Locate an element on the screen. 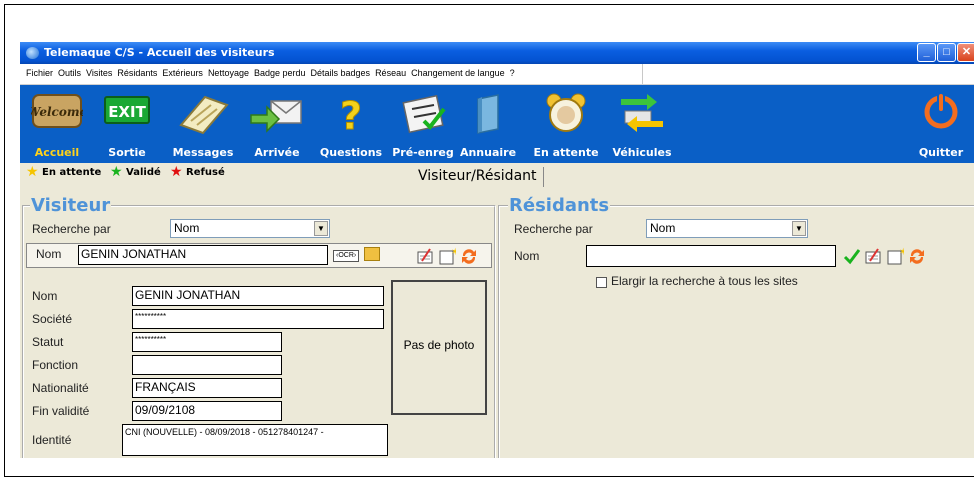 The width and height of the screenshot is (974, 481). legend-refuse-label: Refusé is located at coordinates (205, 172).